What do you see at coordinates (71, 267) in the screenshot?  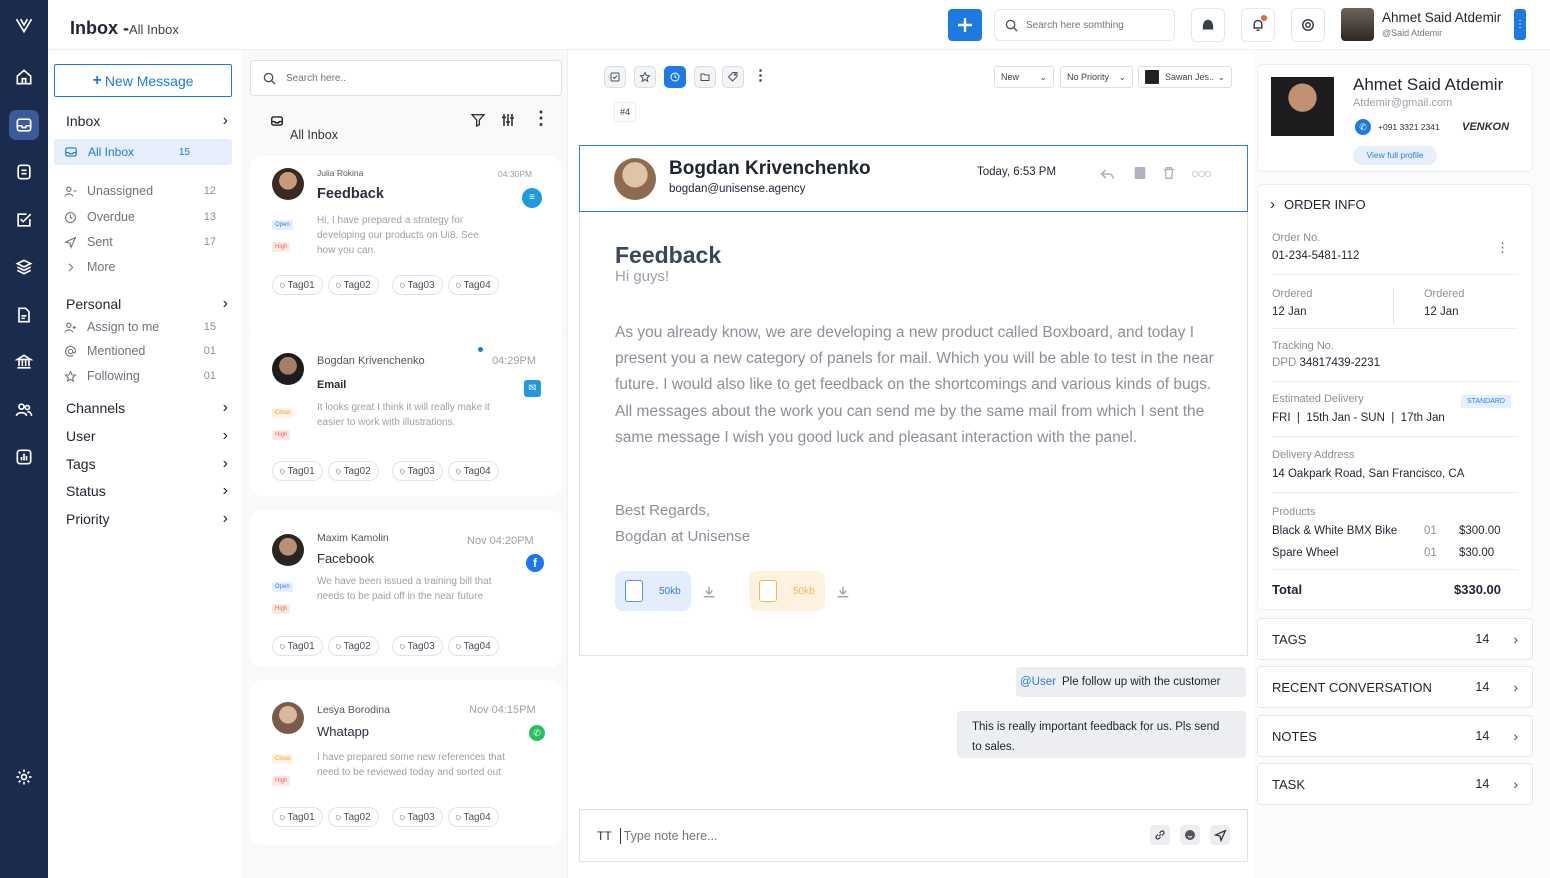 I see `chevron-right-icon` at bounding box center [71, 267].